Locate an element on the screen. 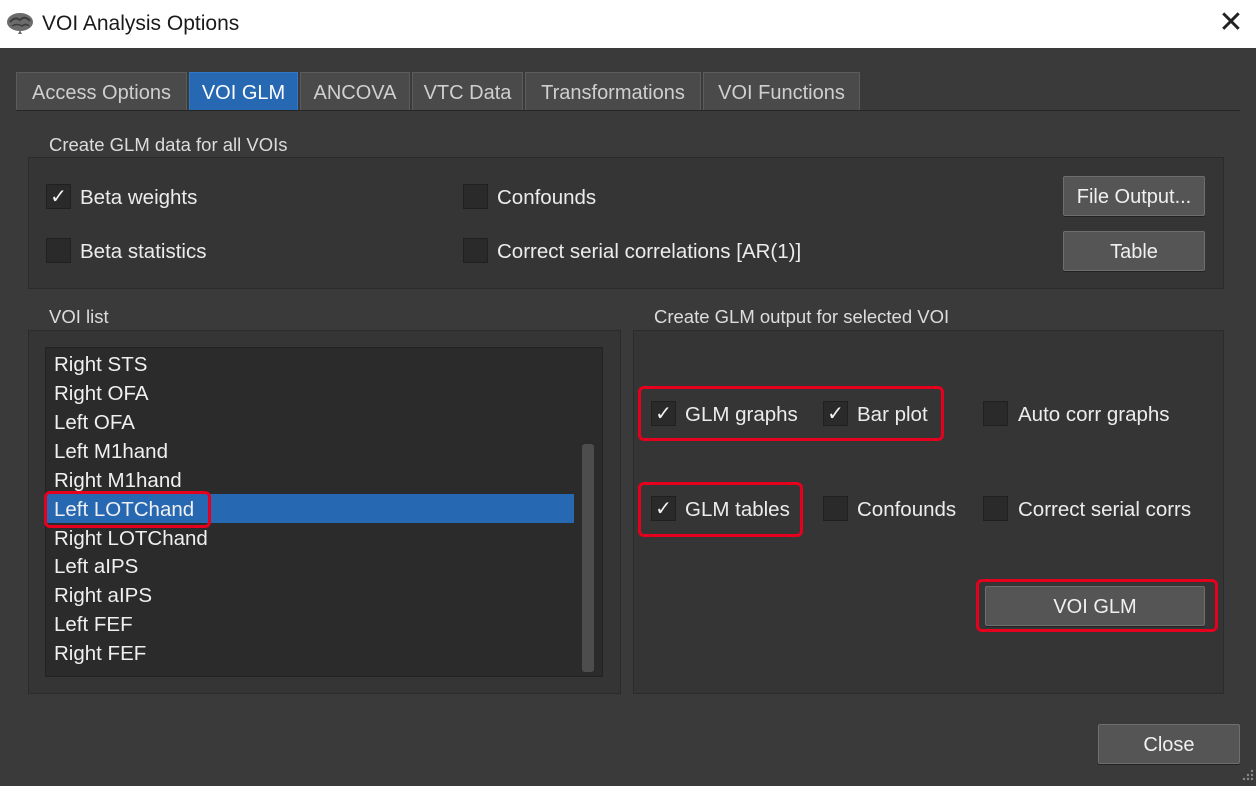 This screenshot has height=786, width=1256. list-item: Right aIPS is located at coordinates (103, 596).